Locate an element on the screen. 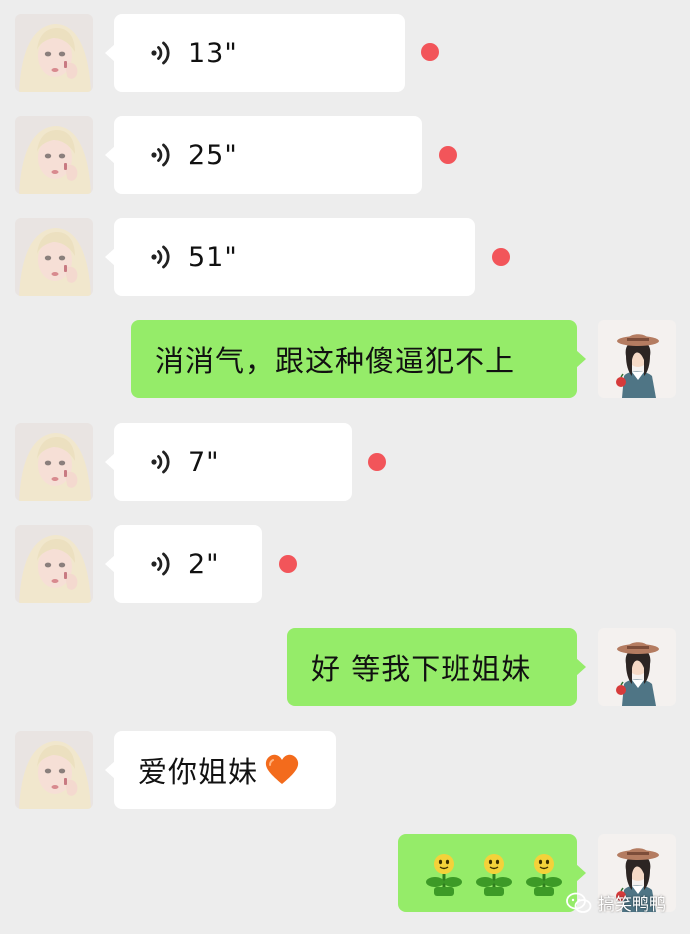  message-text: 爱你姐妹 is located at coordinates (198, 772).